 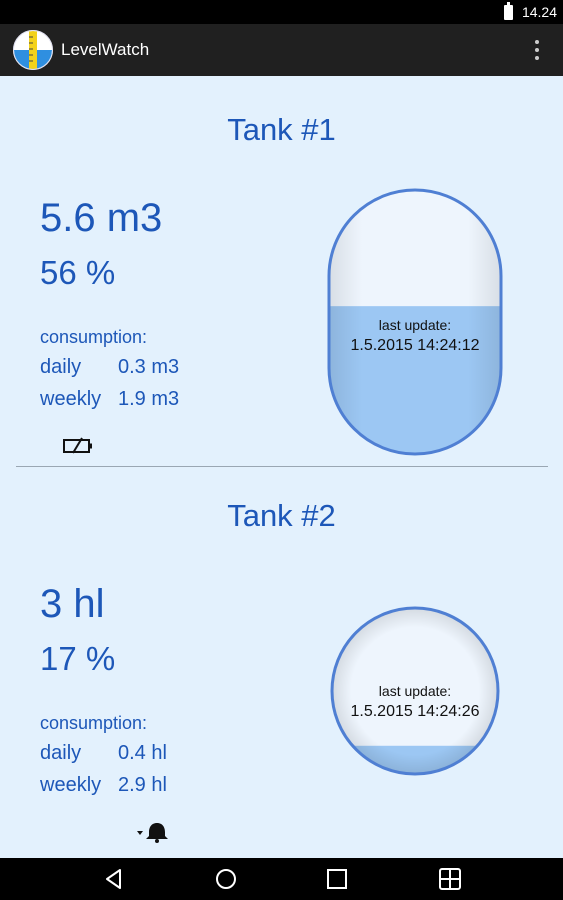 I want to click on overflow-menu-button, so click(x=537, y=50).